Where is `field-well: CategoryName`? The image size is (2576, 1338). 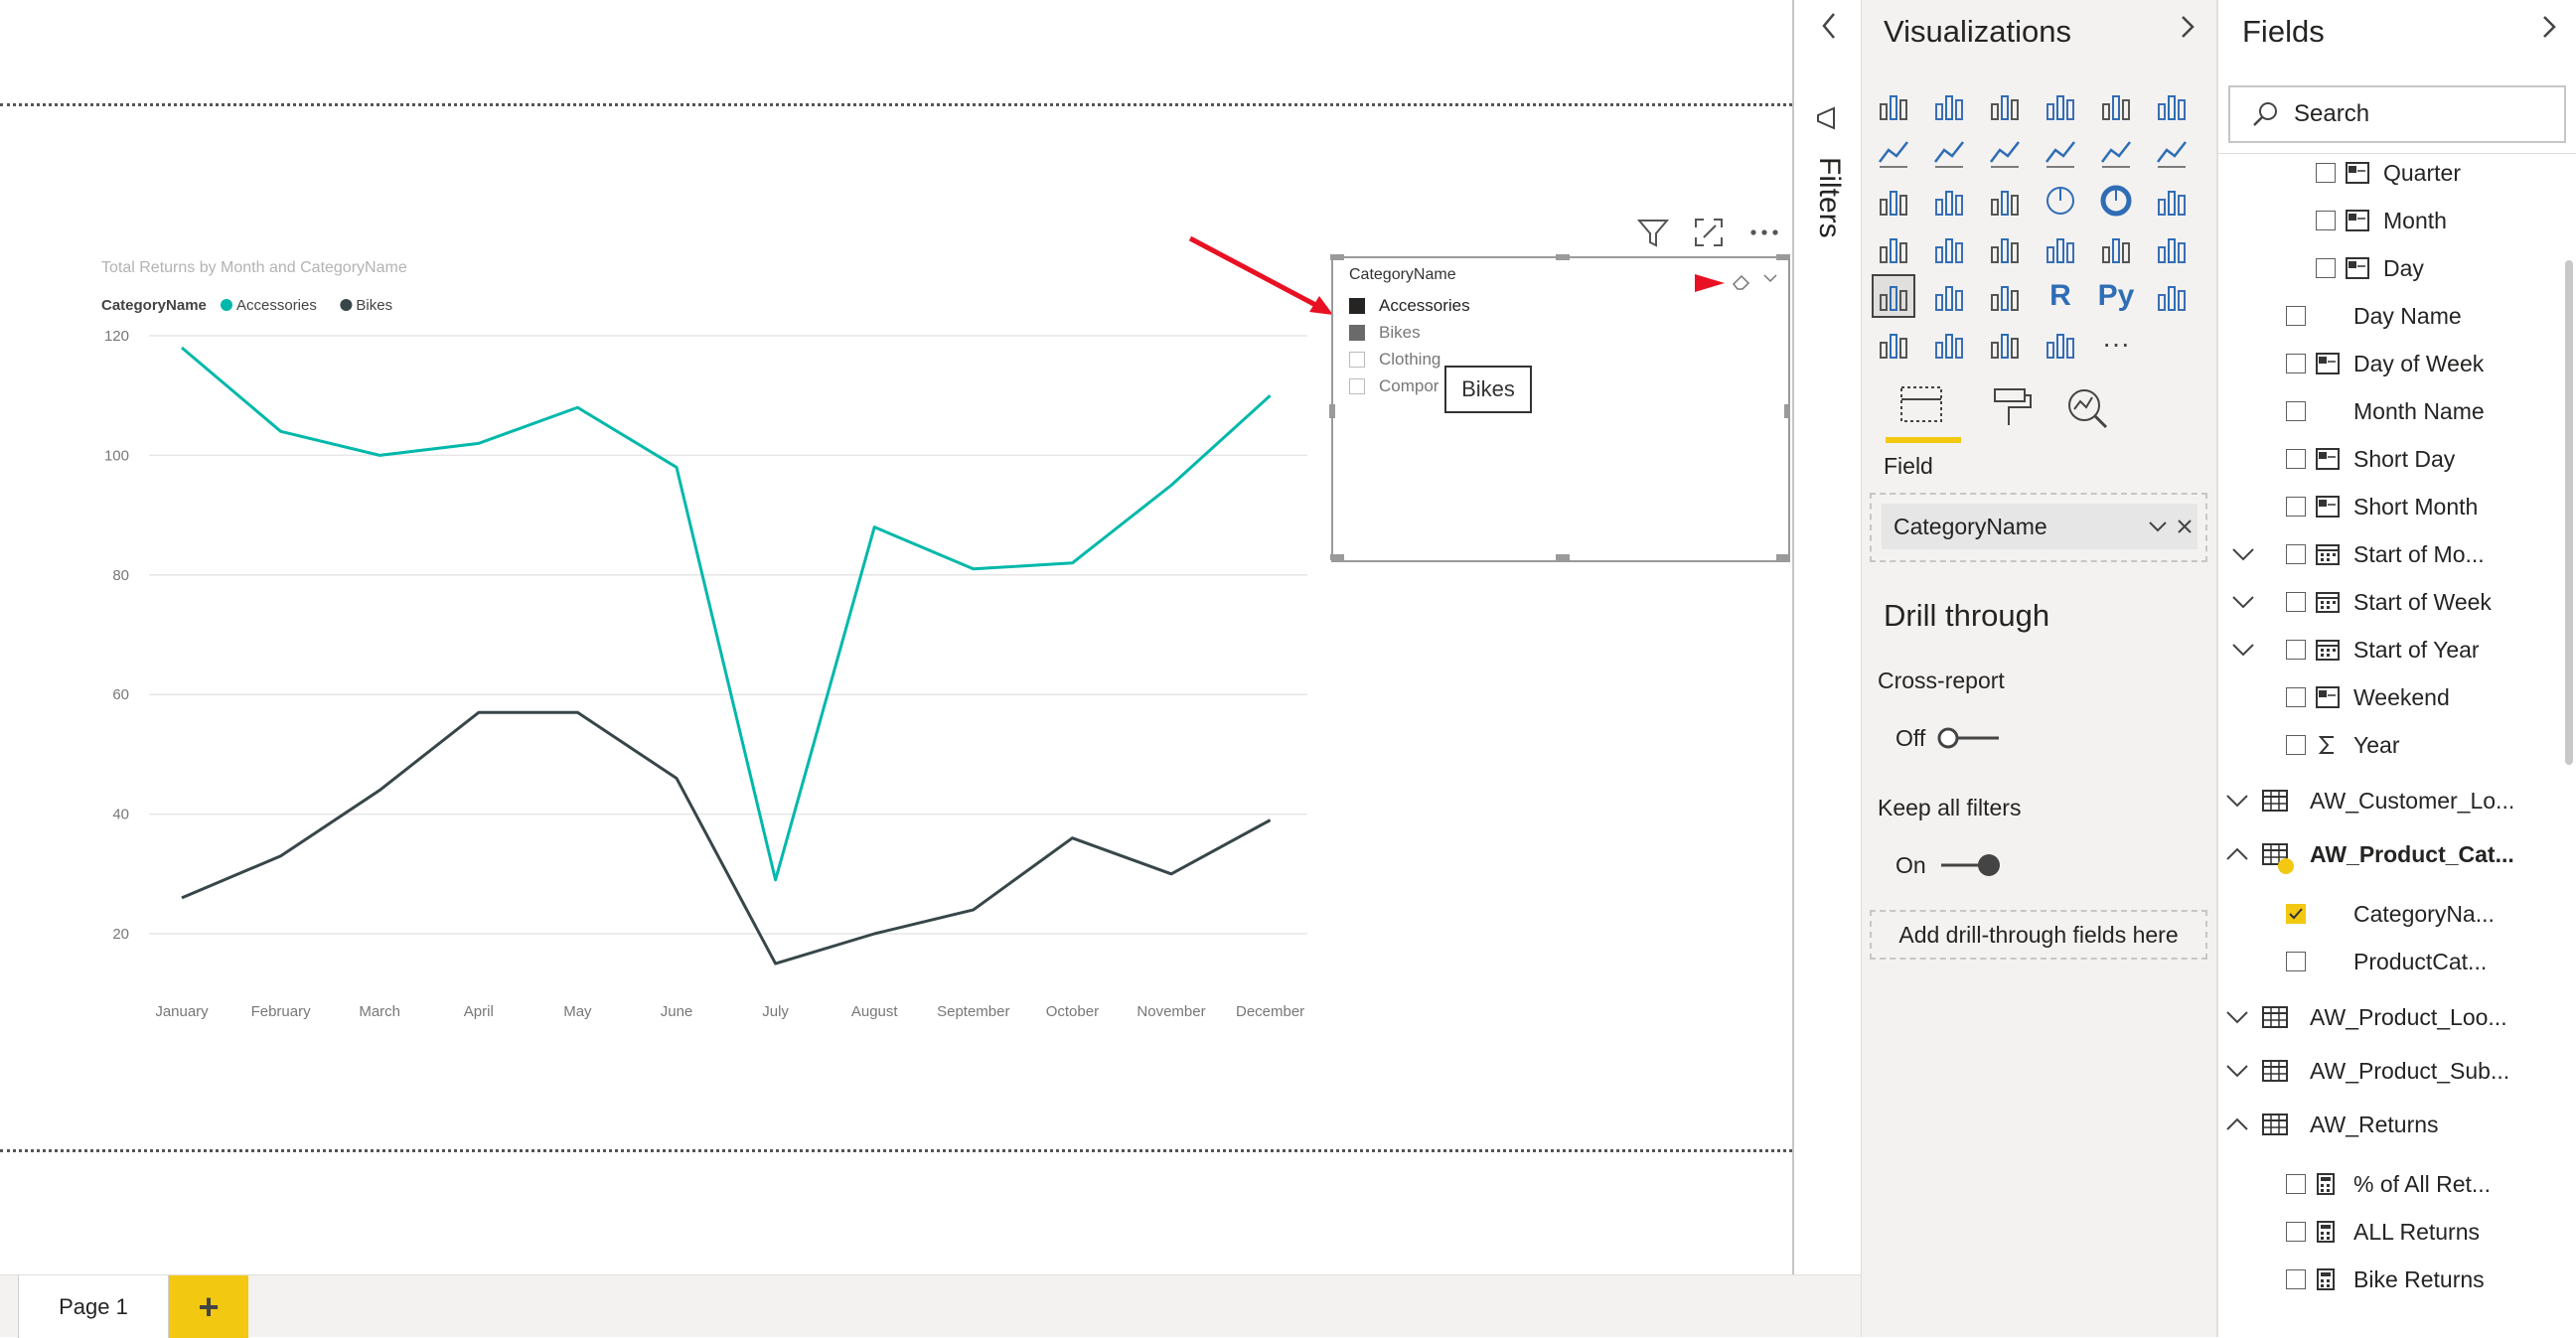 field-well: CategoryName is located at coordinates (2038, 527).